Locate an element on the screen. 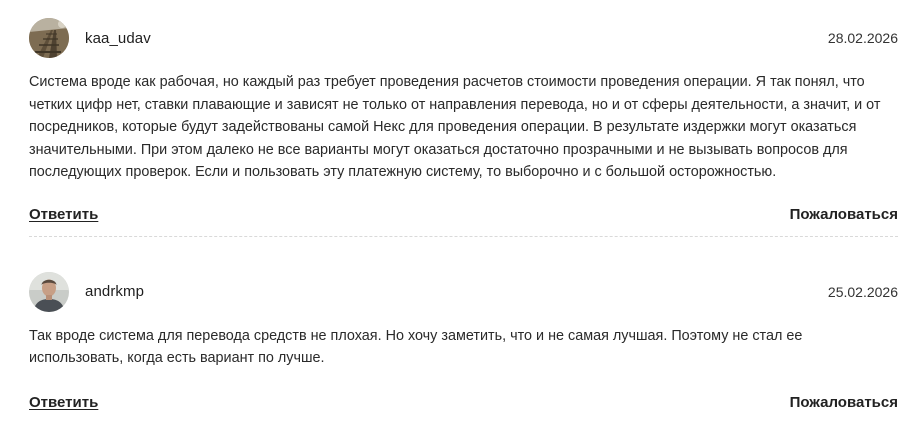 This screenshot has height=422, width=911. comment-header: andrkmp 25.02.2026 is located at coordinates (463, 292).